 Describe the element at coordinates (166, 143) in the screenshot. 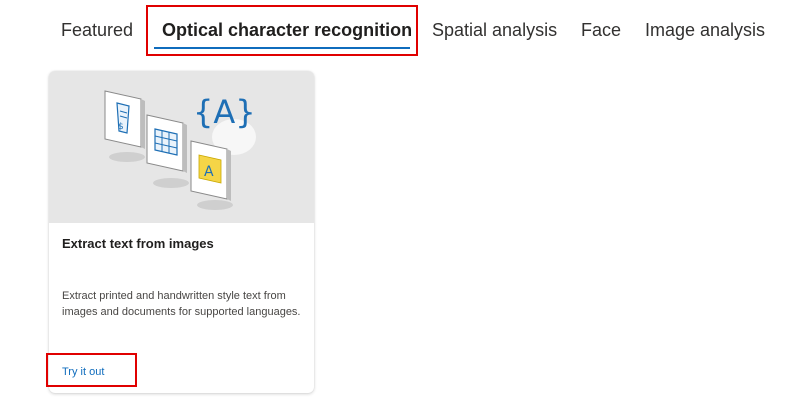

I see `table-icon` at that location.